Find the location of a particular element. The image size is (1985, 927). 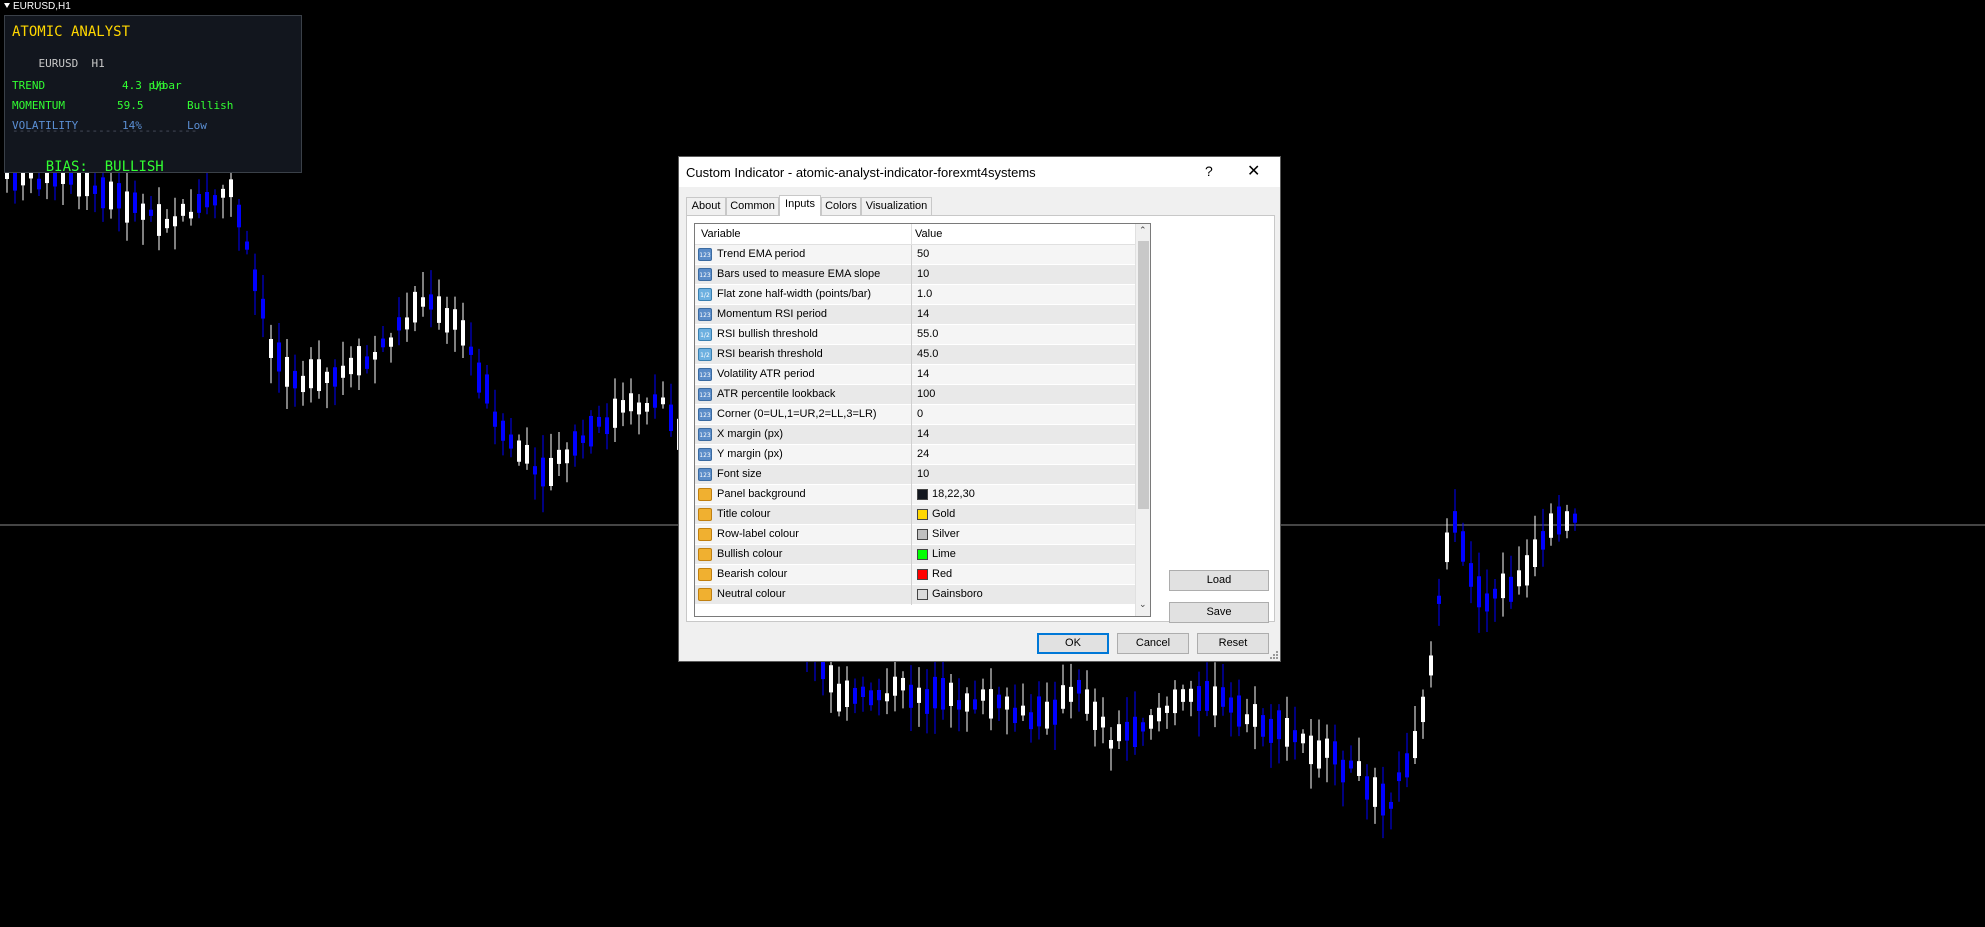

param-row: 123 Corner (0=UL,1=UR,2=LL,3=LR) 0 is located at coordinates (915, 415).